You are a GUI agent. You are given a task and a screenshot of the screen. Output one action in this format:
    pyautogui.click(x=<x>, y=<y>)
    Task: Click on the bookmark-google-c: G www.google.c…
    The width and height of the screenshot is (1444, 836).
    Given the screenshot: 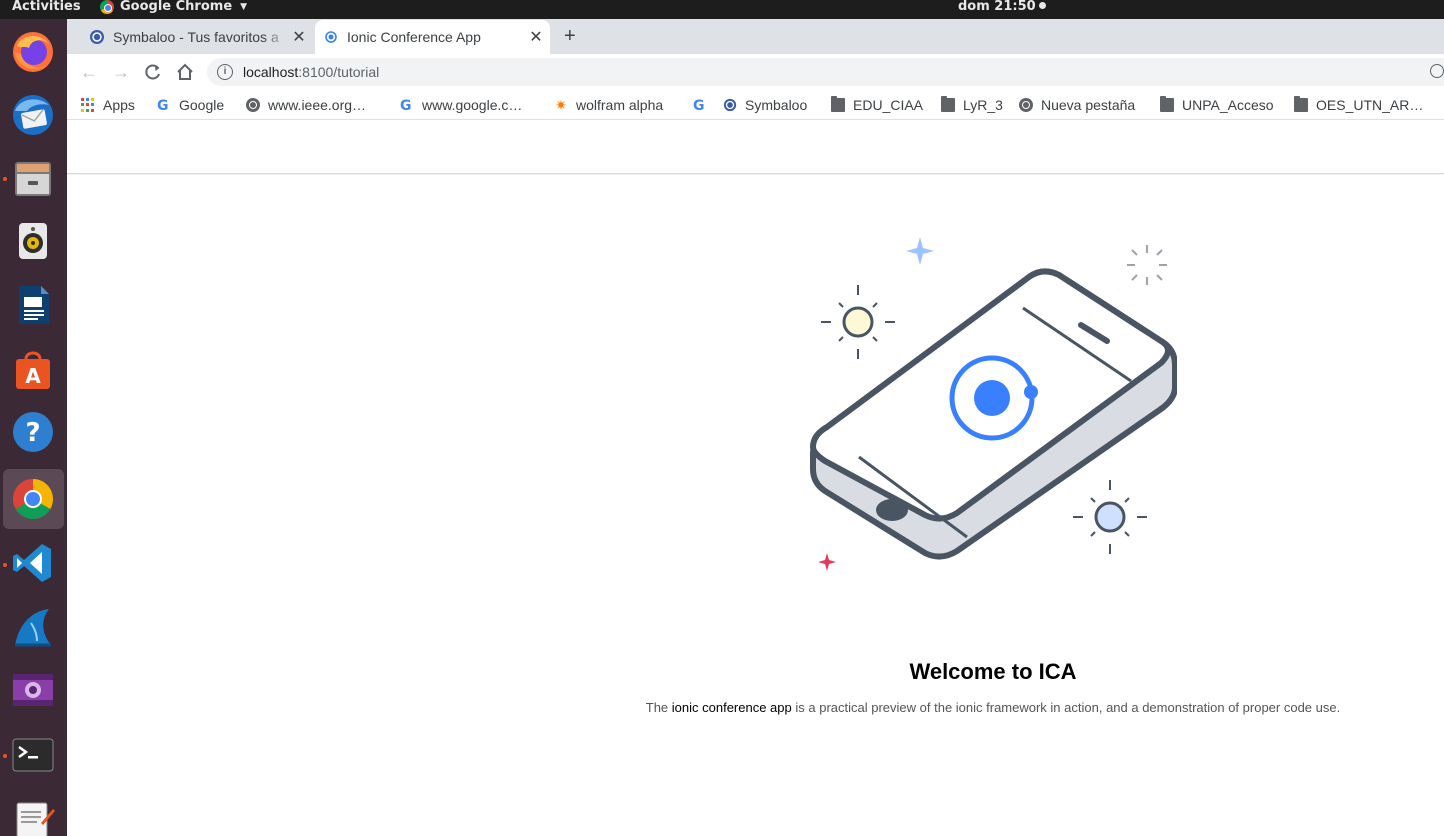 What is the action you would take?
    pyautogui.click(x=461, y=105)
    